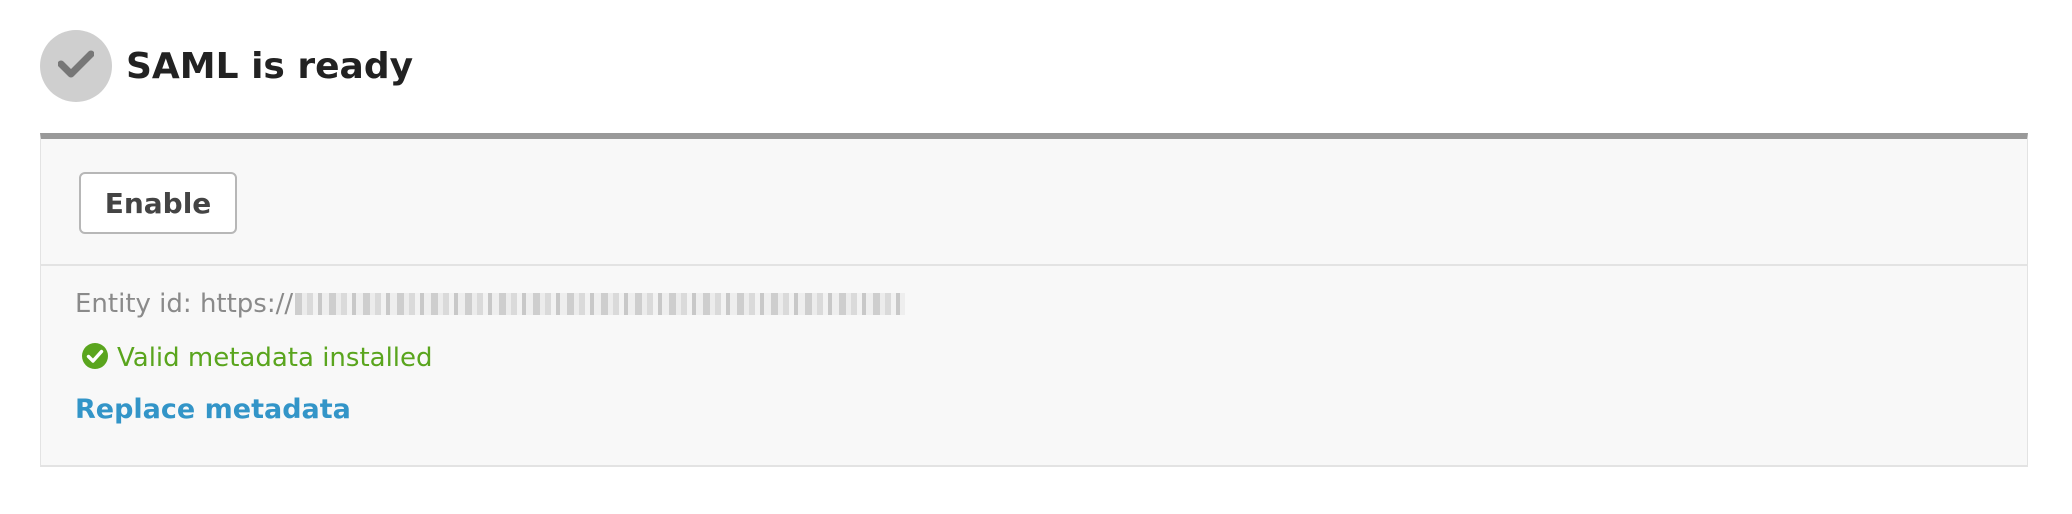 This screenshot has width=2072, height=514. What do you see at coordinates (213, 409) in the screenshot?
I see `replace-metadata-link: Replace metadata` at bounding box center [213, 409].